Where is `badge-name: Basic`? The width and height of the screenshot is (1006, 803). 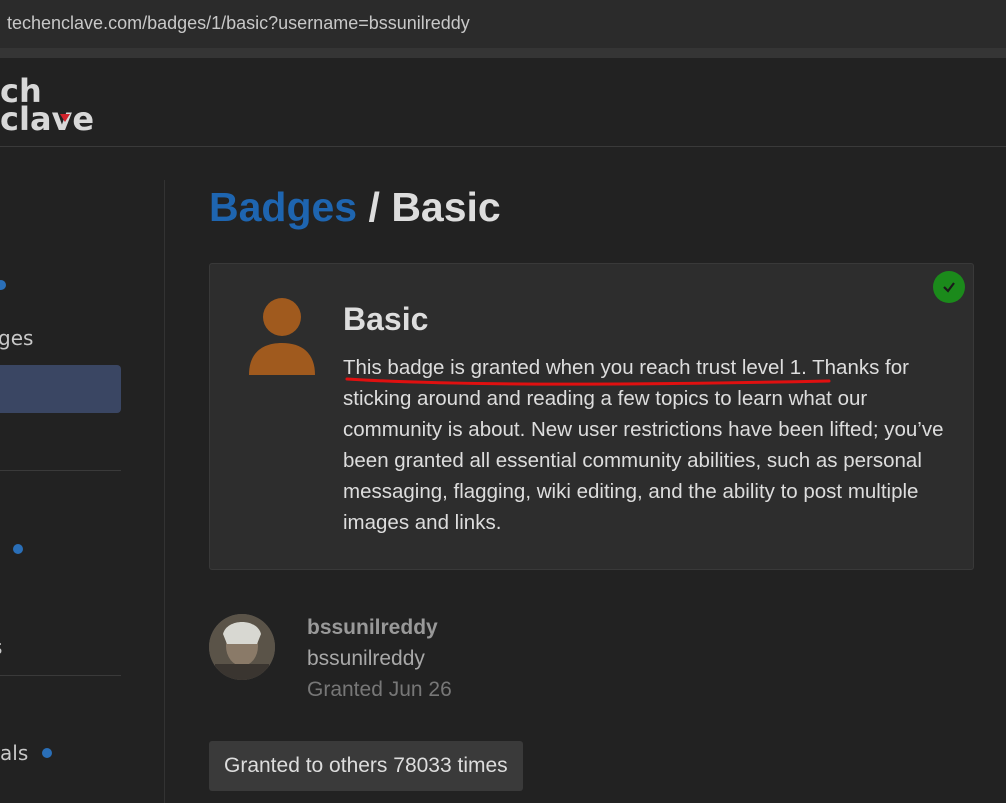 badge-name: Basic is located at coordinates (386, 319).